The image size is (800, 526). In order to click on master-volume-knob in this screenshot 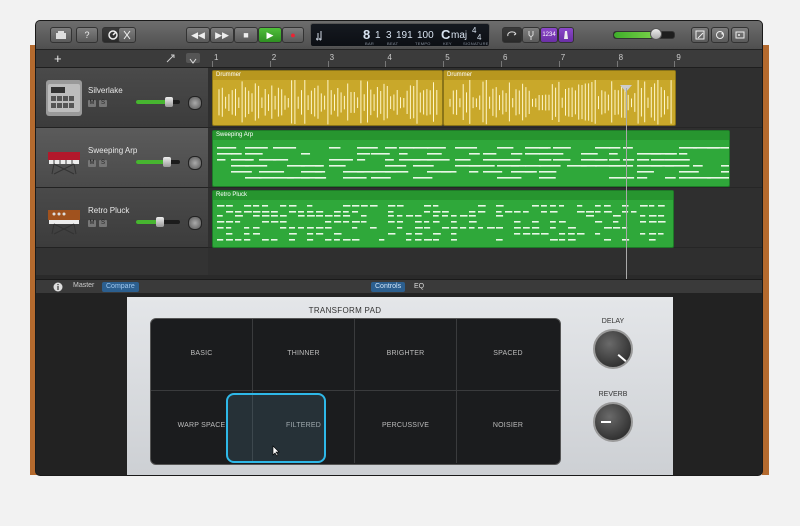, I will do `click(656, 34)`.